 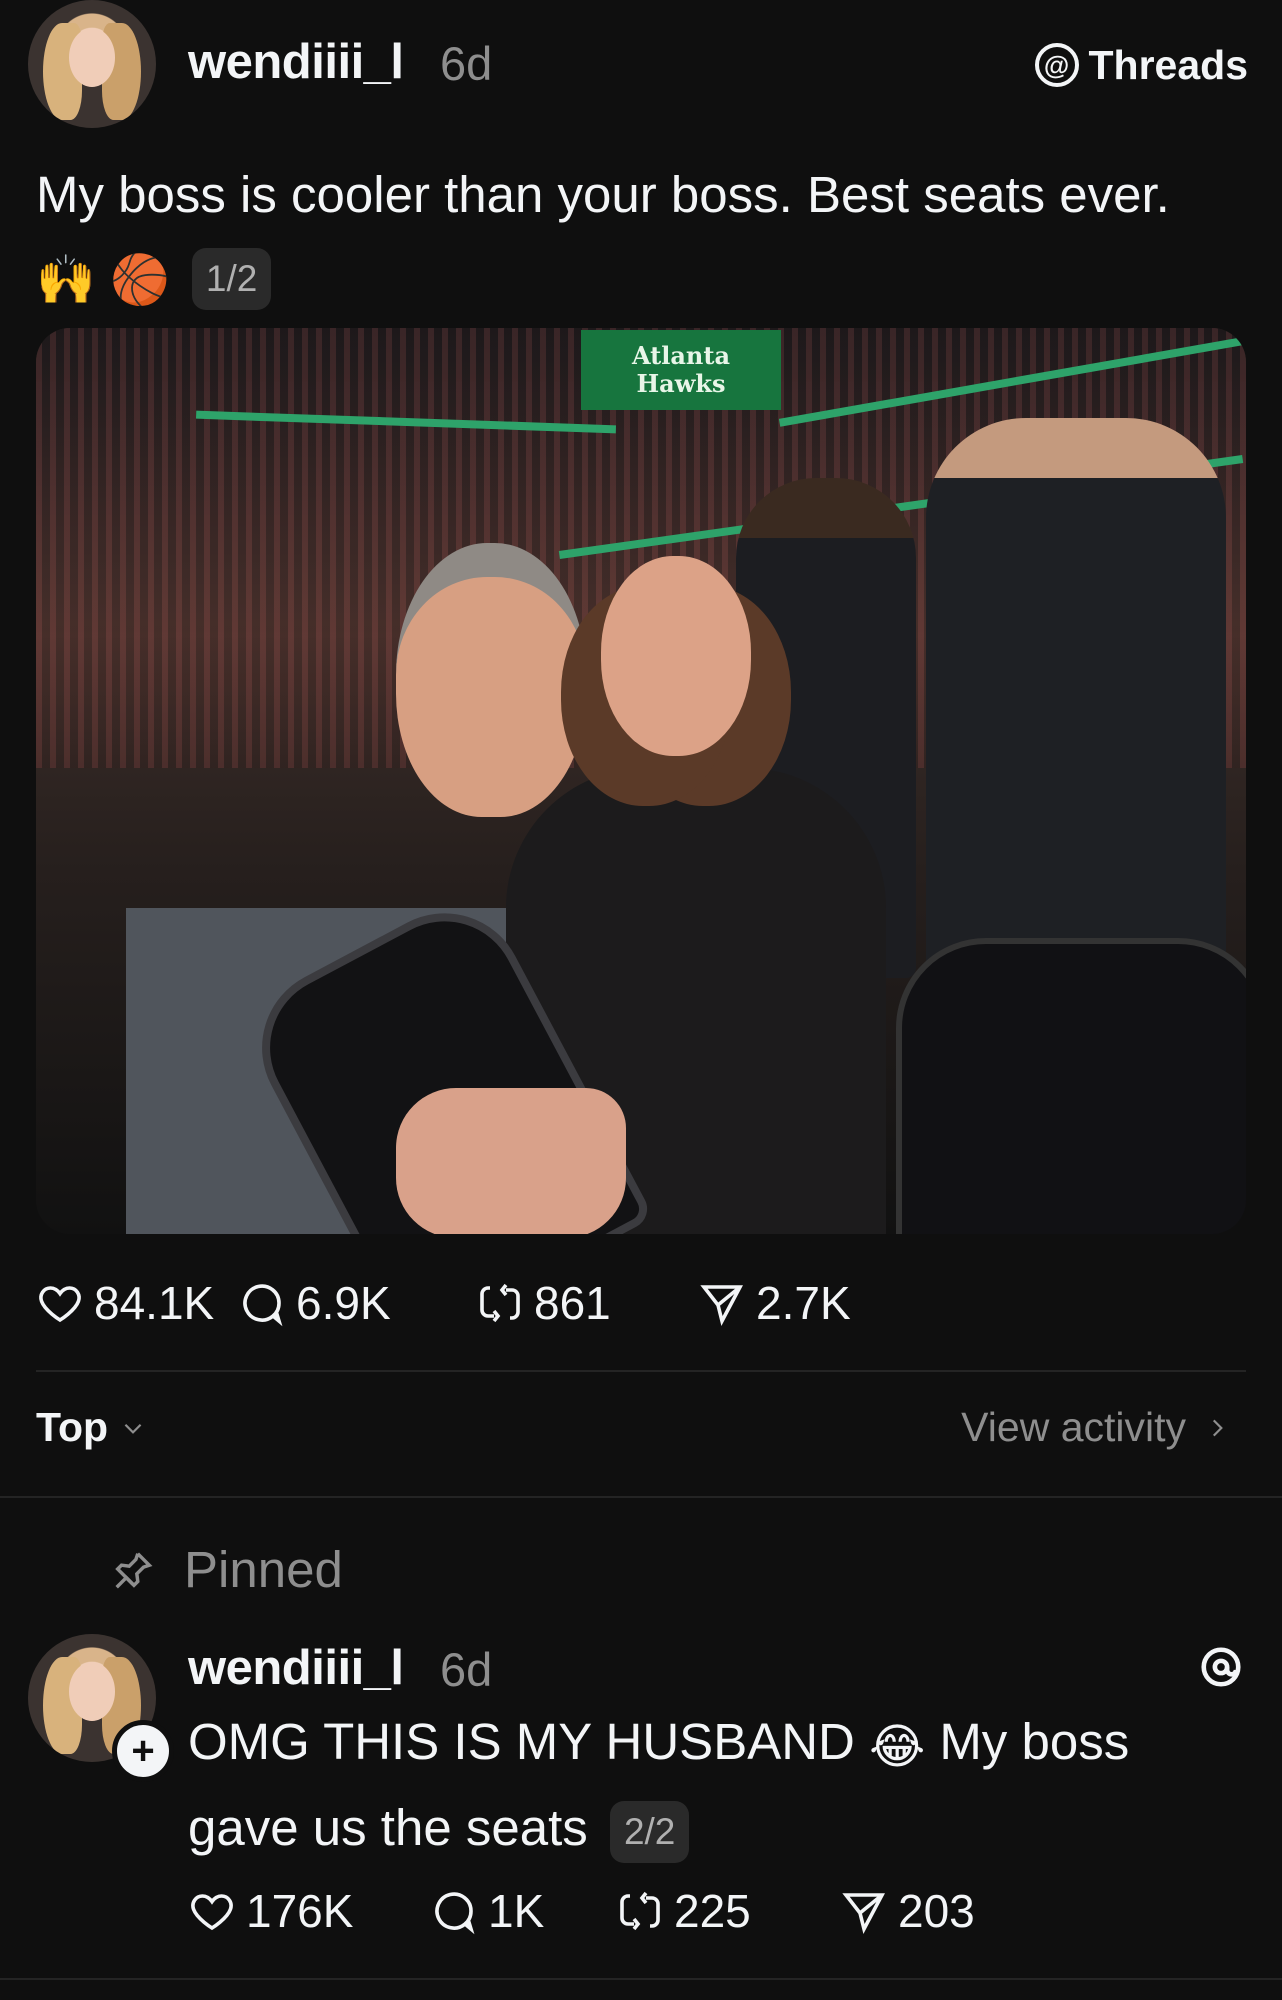 What do you see at coordinates (521, 1741) in the screenshot?
I see `reply-text-part1: OMG THIS IS MY HUSBAND` at bounding box center [521, 1741].